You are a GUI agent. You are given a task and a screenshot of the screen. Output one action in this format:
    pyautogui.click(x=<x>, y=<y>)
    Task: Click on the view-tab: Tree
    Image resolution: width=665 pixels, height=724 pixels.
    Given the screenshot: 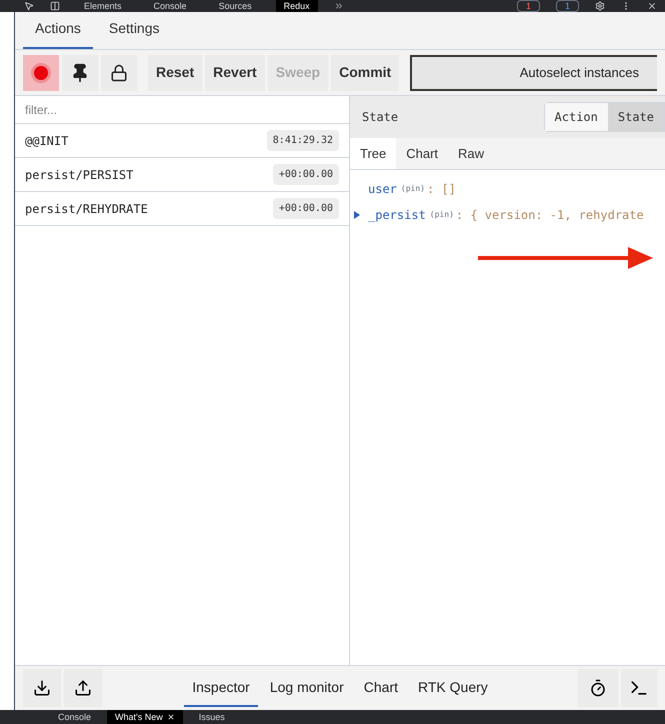 What is the action you would take?
    pyautogui.click(x=373, y=153)
    